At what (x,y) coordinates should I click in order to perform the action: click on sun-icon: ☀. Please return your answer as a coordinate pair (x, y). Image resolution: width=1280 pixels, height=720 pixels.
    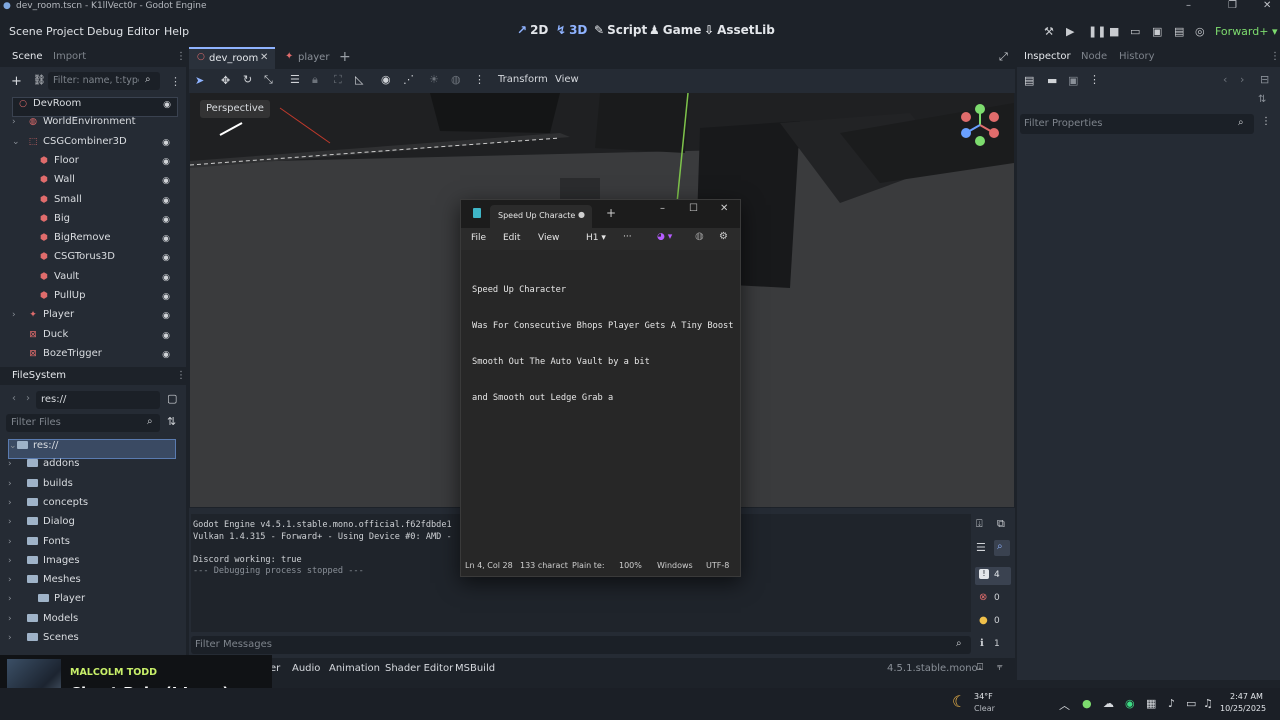
    Looking at the image, I should click on (434, 79).